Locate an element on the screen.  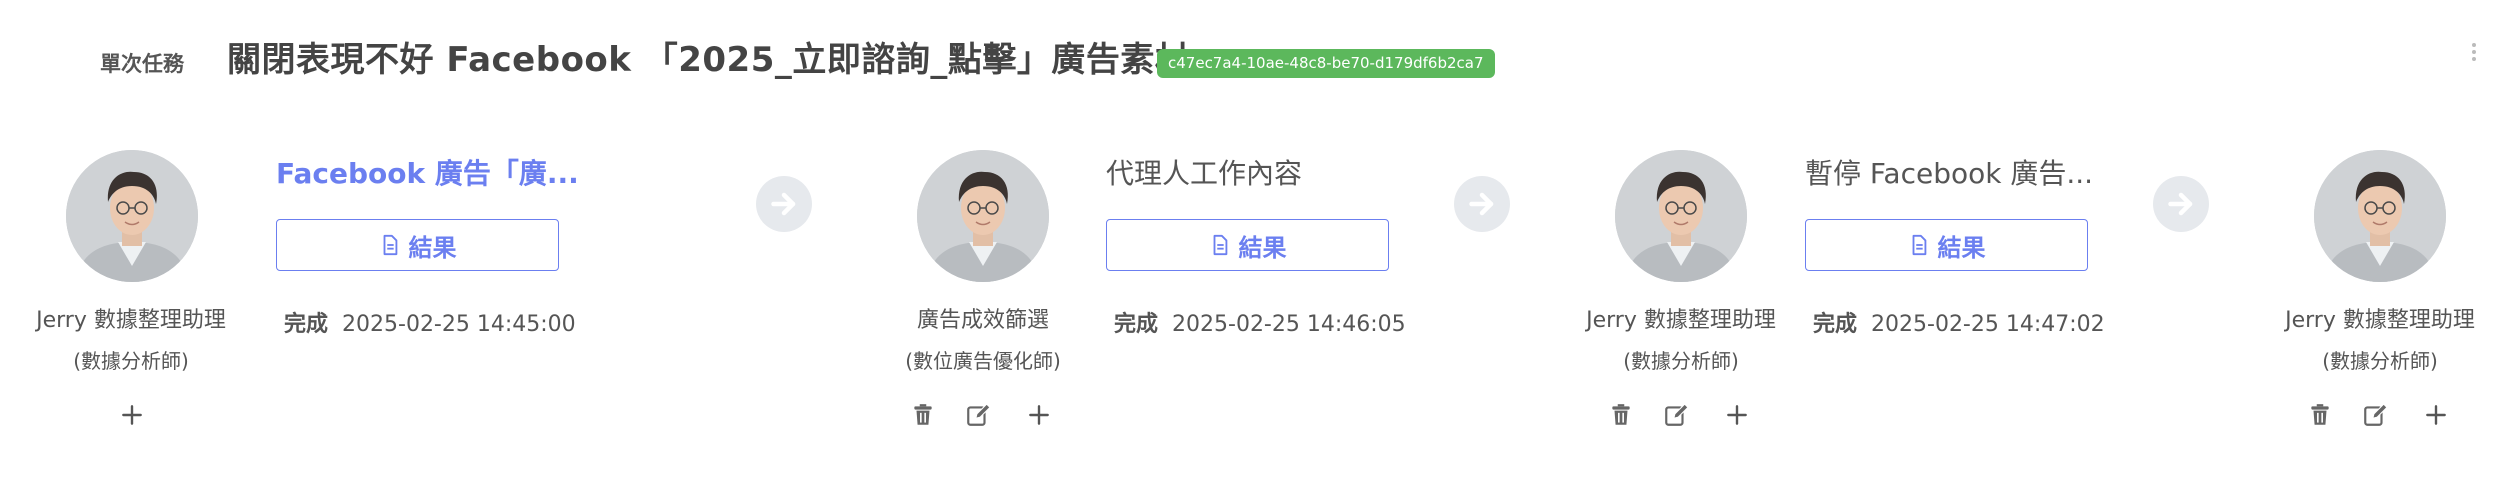
status-time: 2025-02-25 14:47:02 is located at coordinates (1988, 324).